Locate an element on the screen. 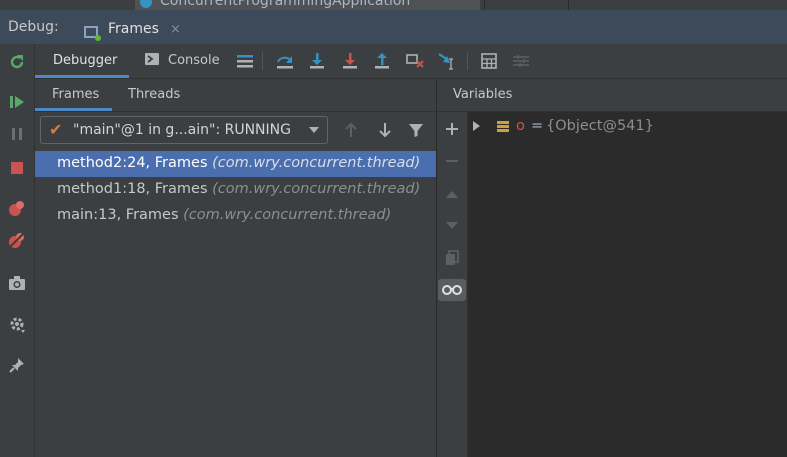  tab-console: Console is located at coordinates (184, 61).